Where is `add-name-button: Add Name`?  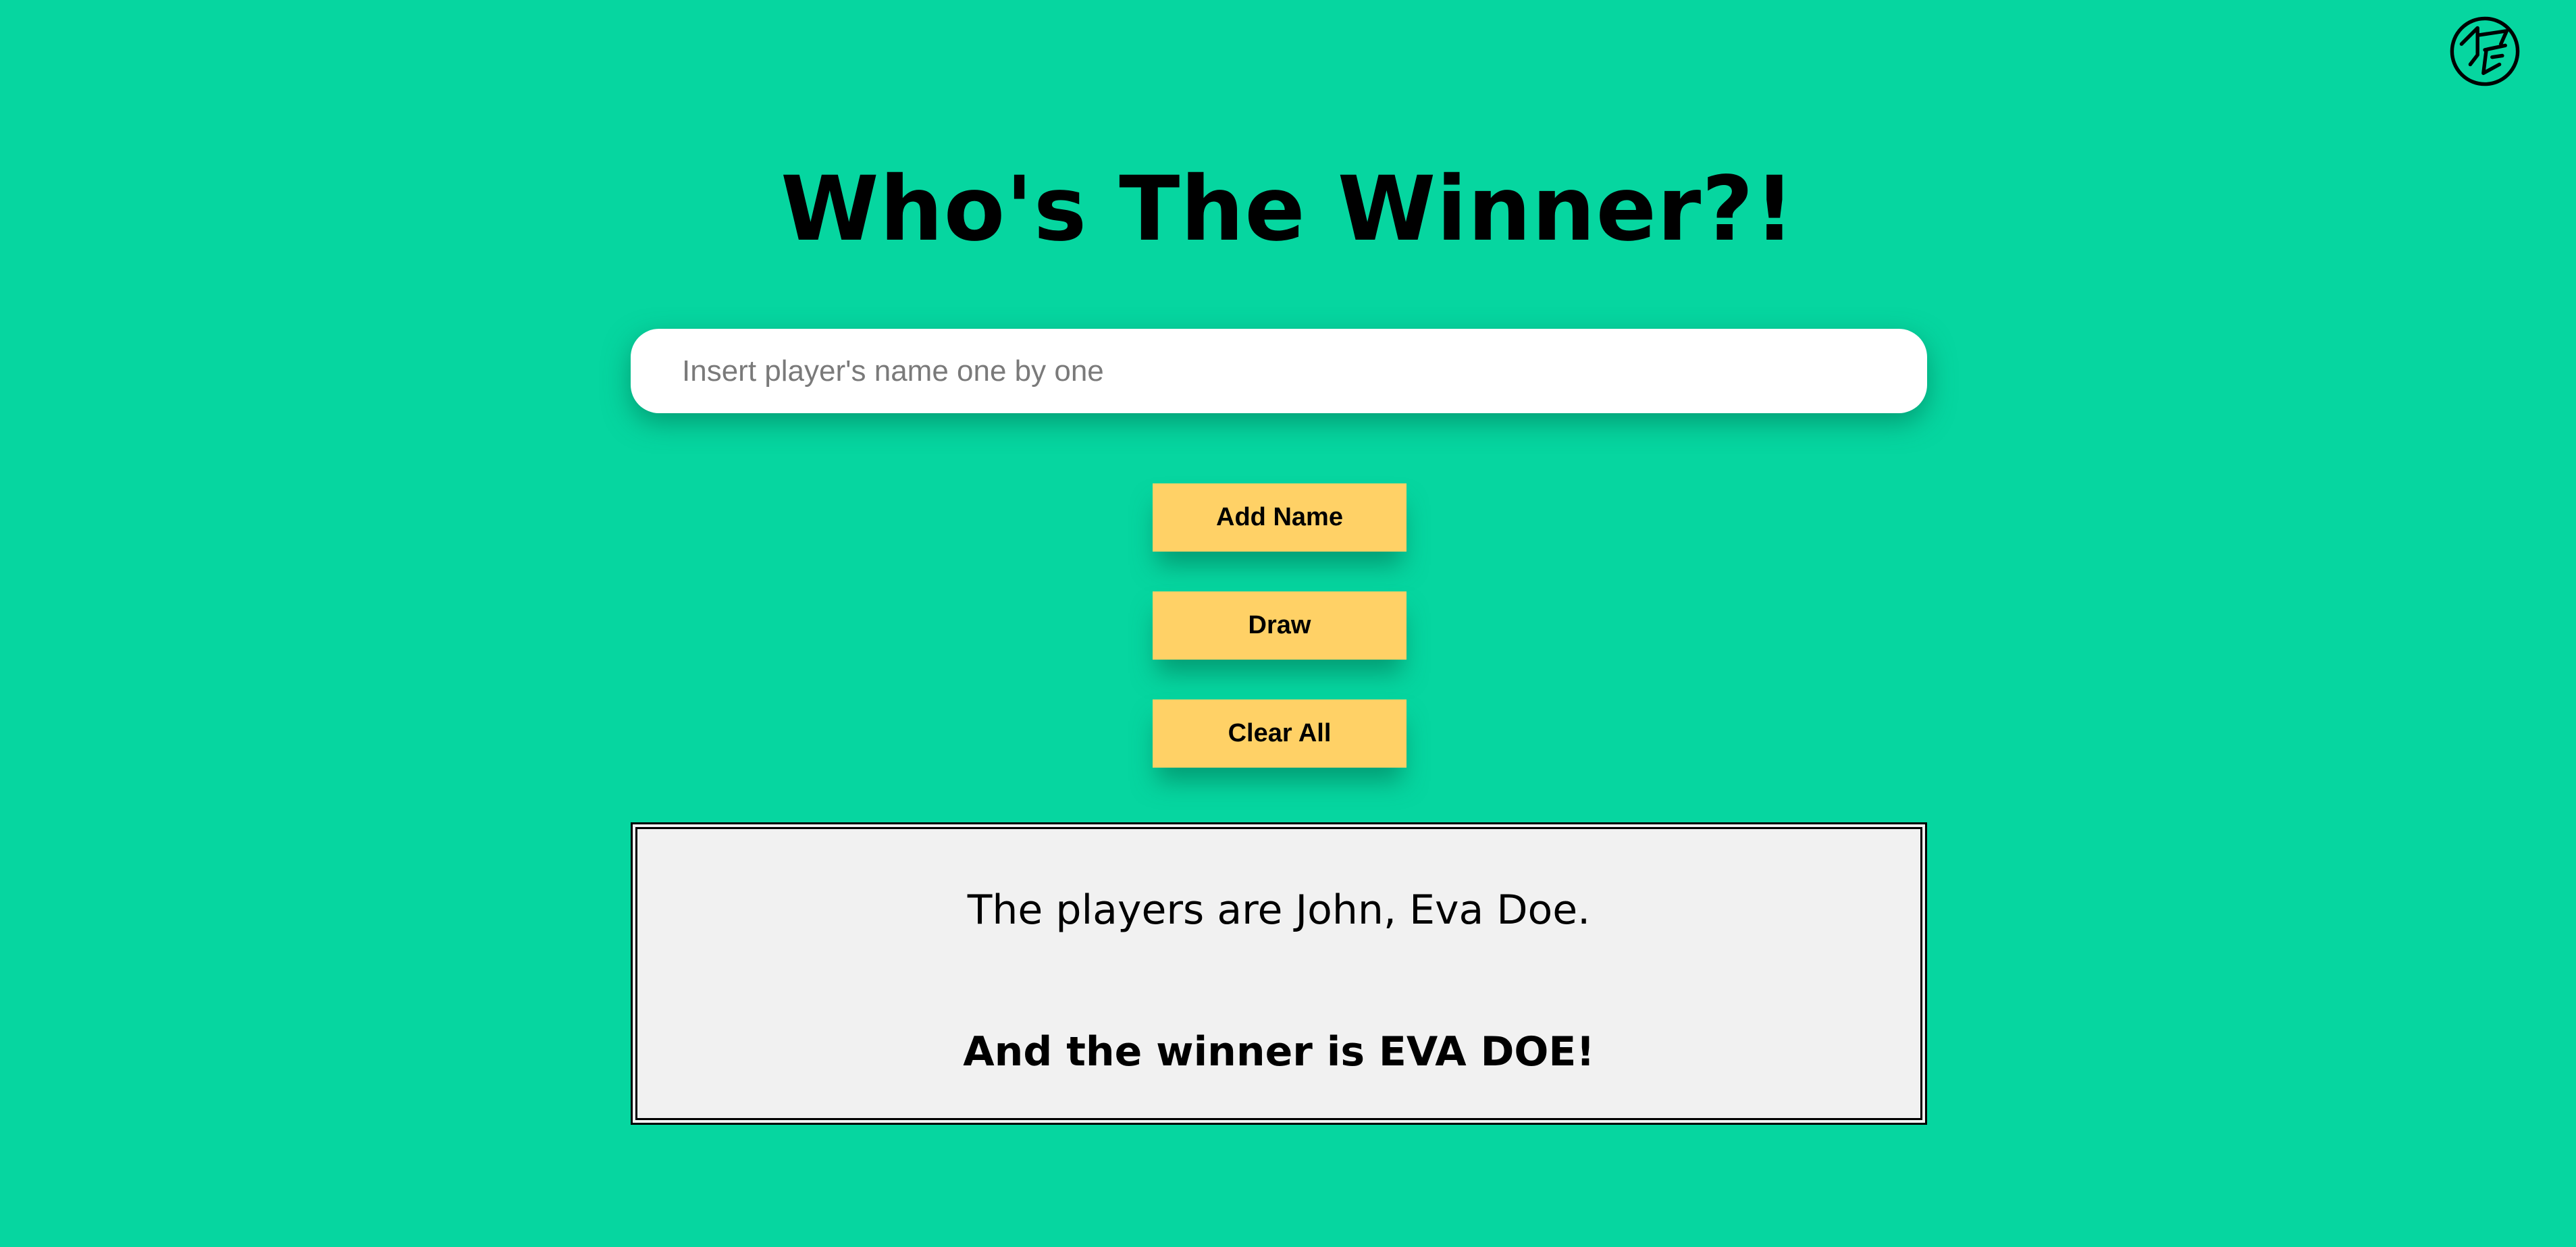 add-name-button: Add Name is located at coordinates (1280, 518).